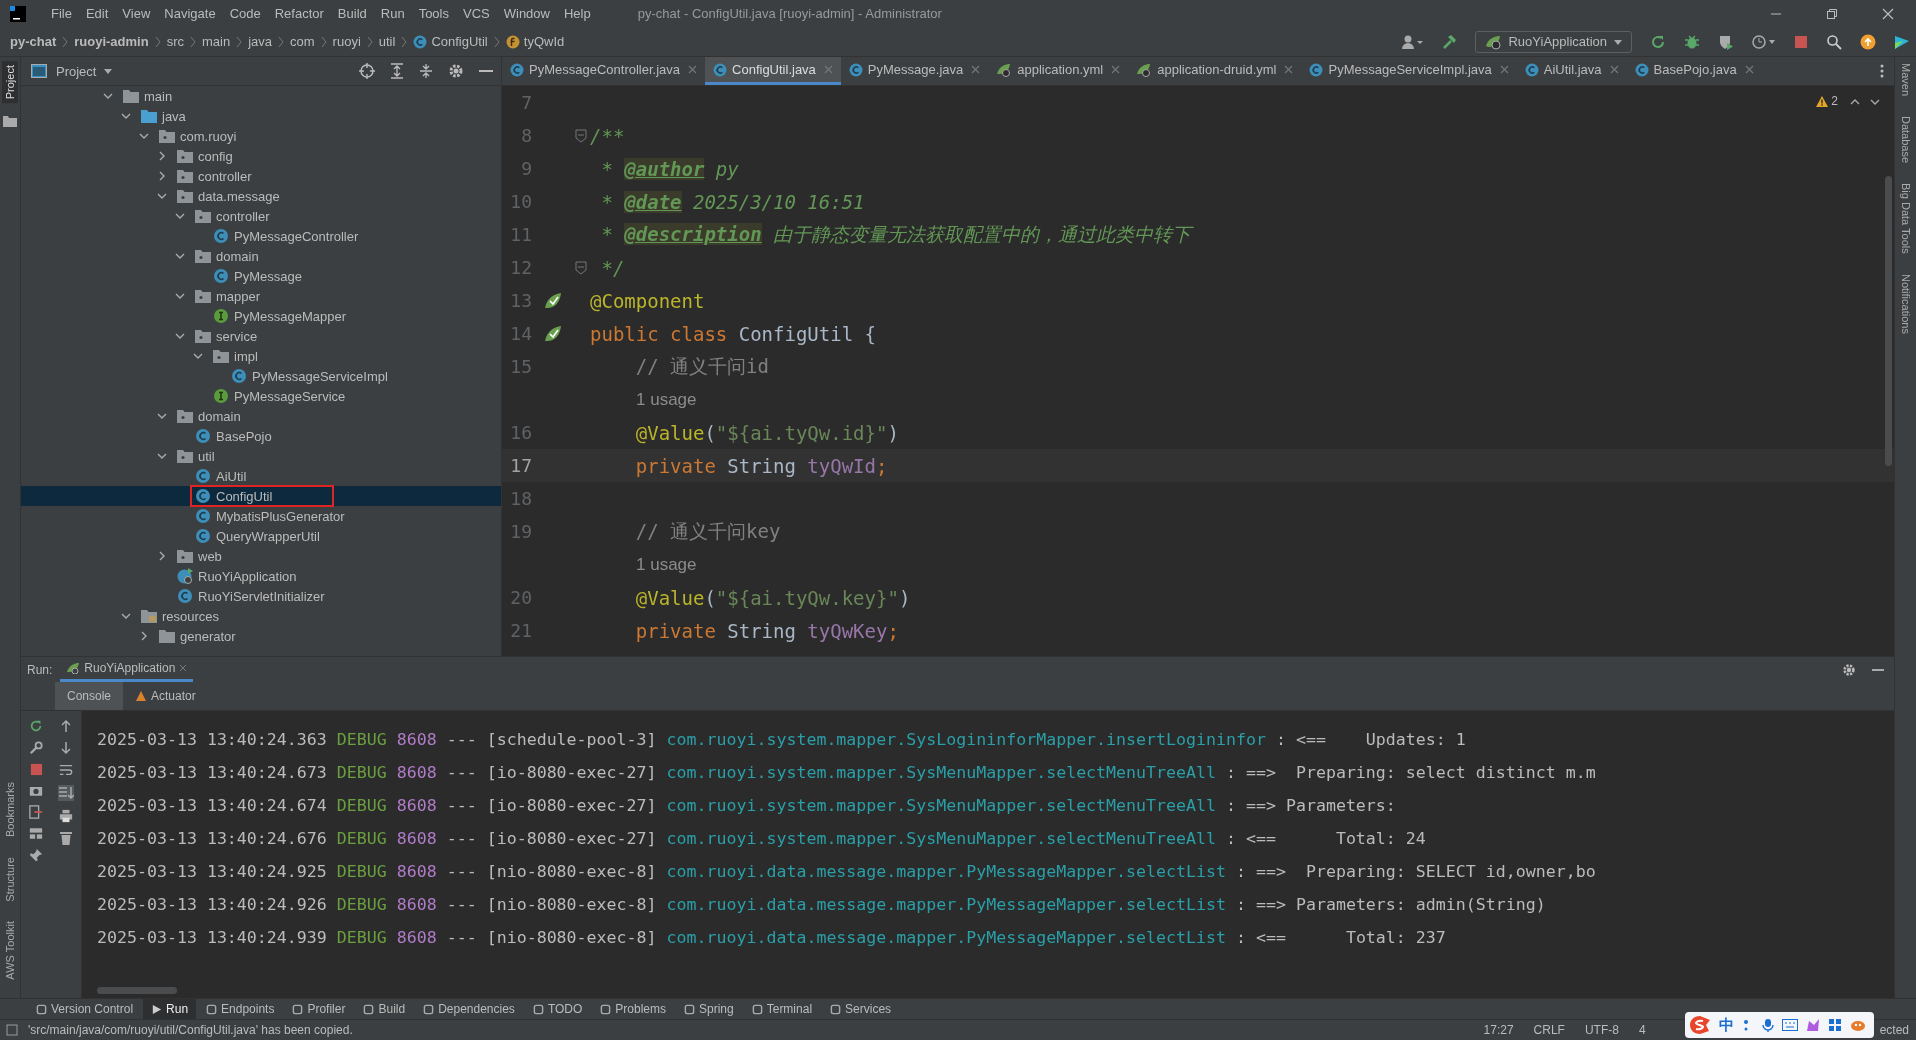  Describe the element at coordinates (180, 616) in the screenshot. I see `tree-item: resources` at that location.